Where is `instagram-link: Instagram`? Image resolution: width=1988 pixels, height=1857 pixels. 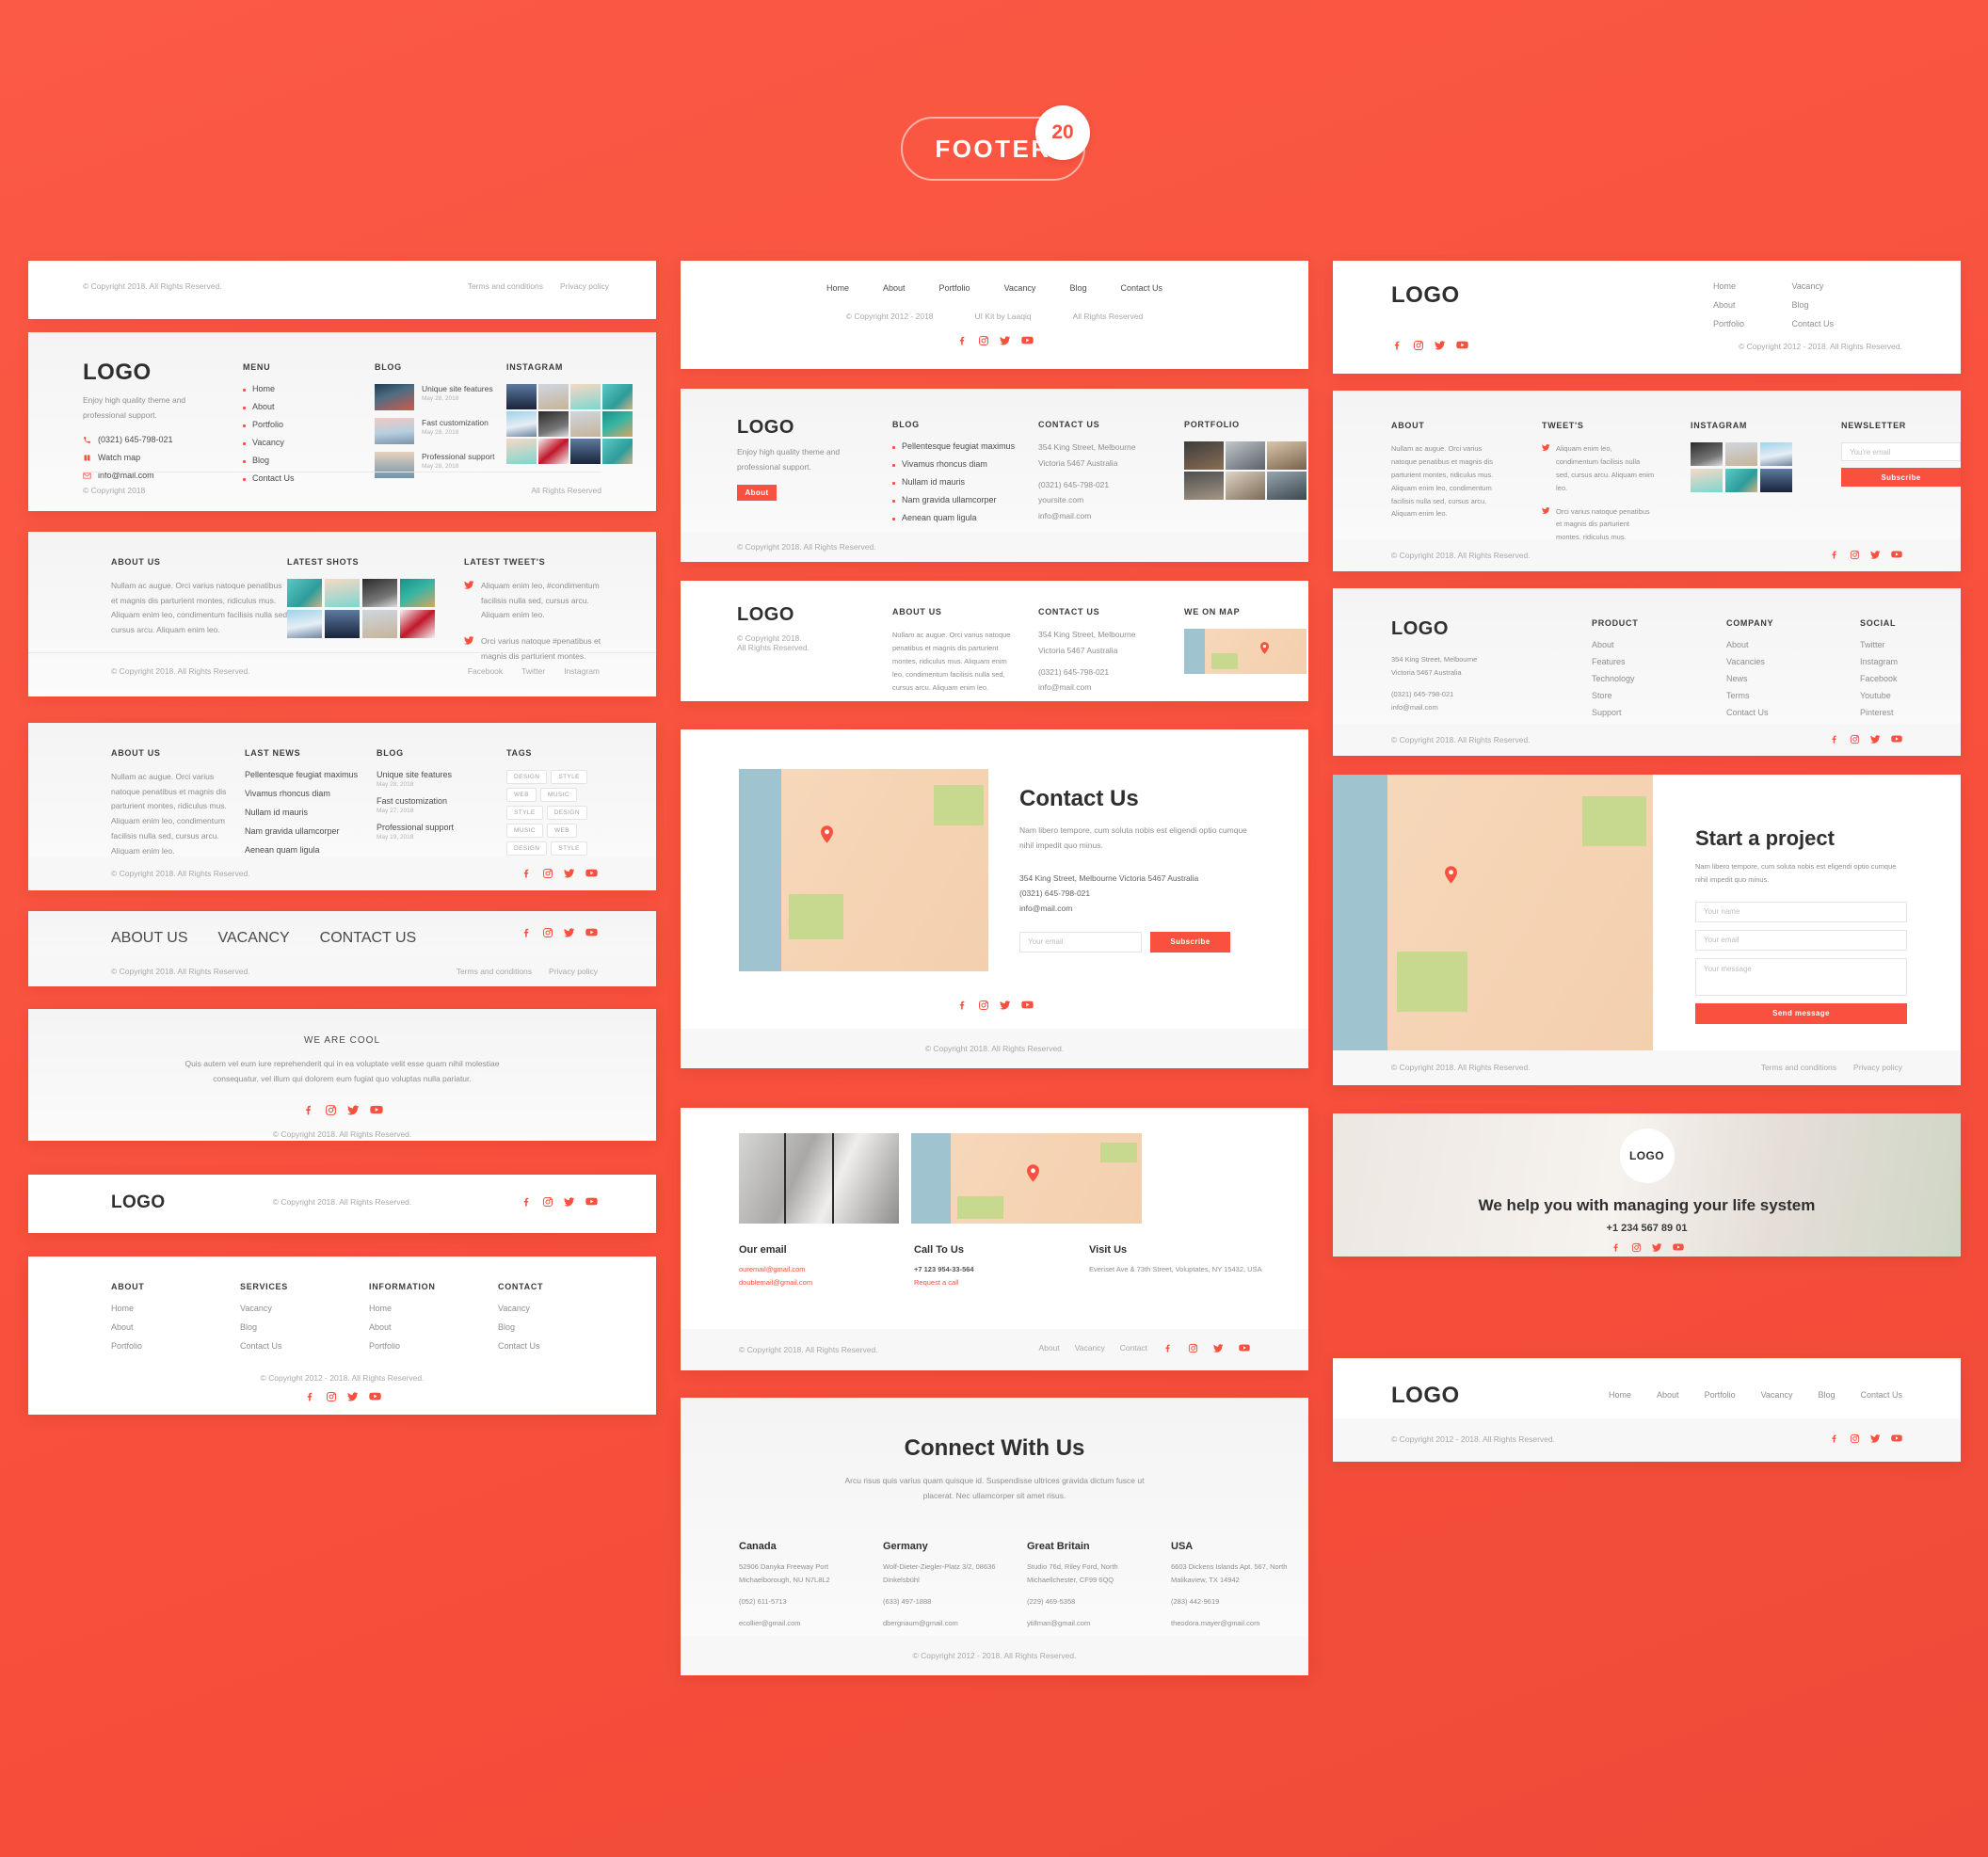
instagram-link: Instagram is located at coordinates (582, 671).